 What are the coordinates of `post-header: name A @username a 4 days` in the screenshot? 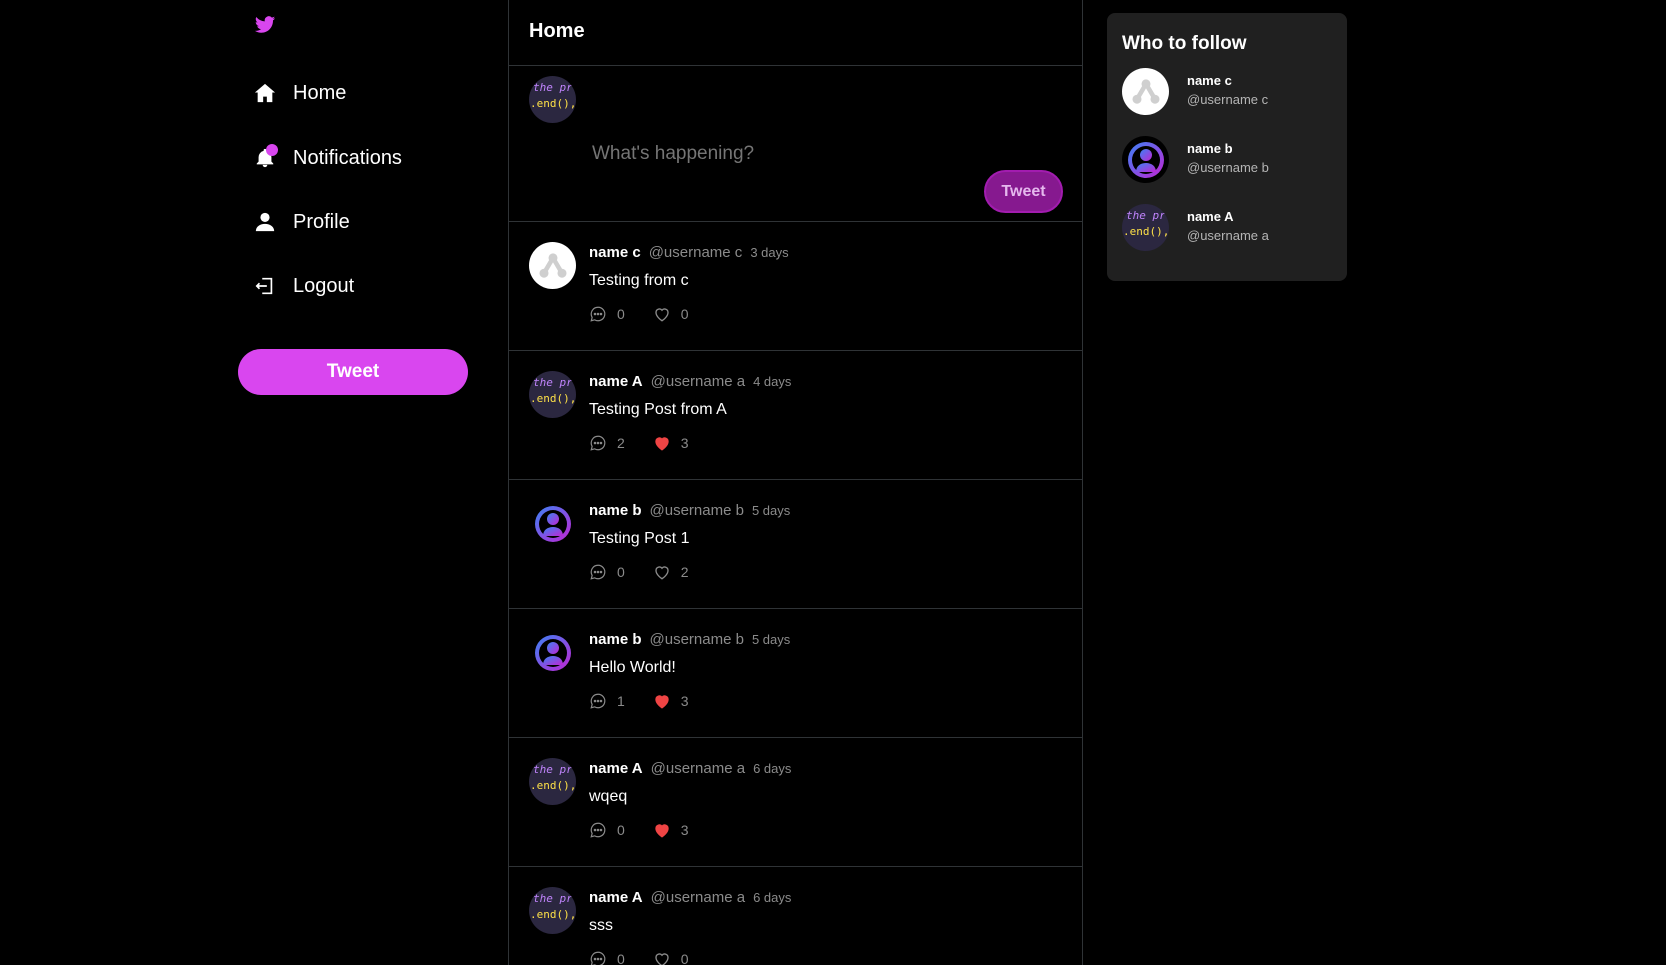 It's located at (690, 381).